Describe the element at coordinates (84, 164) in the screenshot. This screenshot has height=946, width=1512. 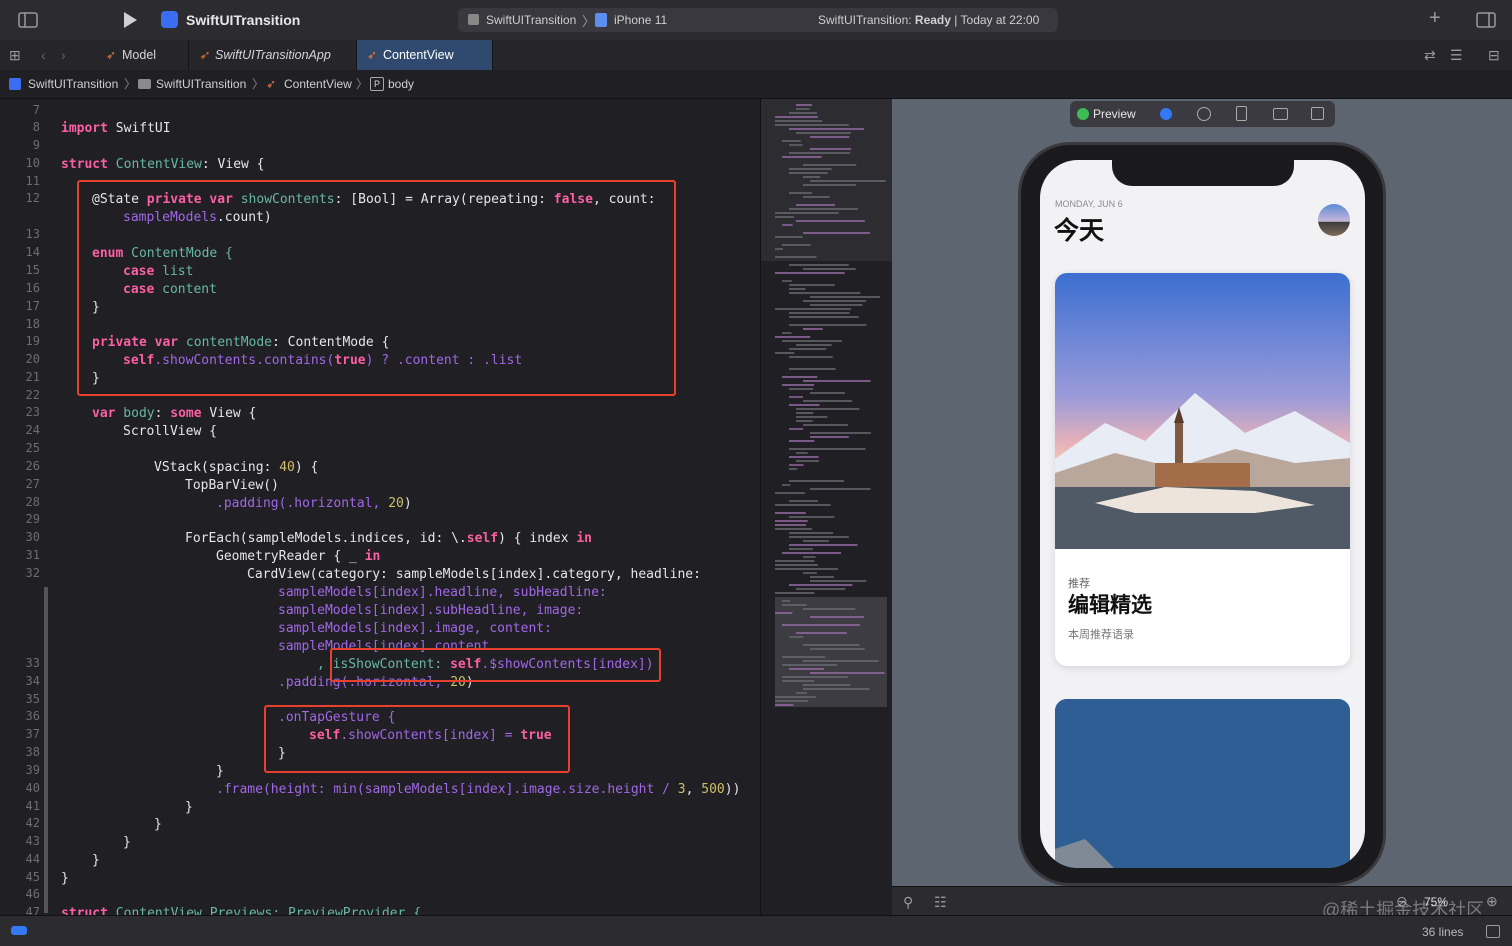
I see `code-token: struct` at that location.